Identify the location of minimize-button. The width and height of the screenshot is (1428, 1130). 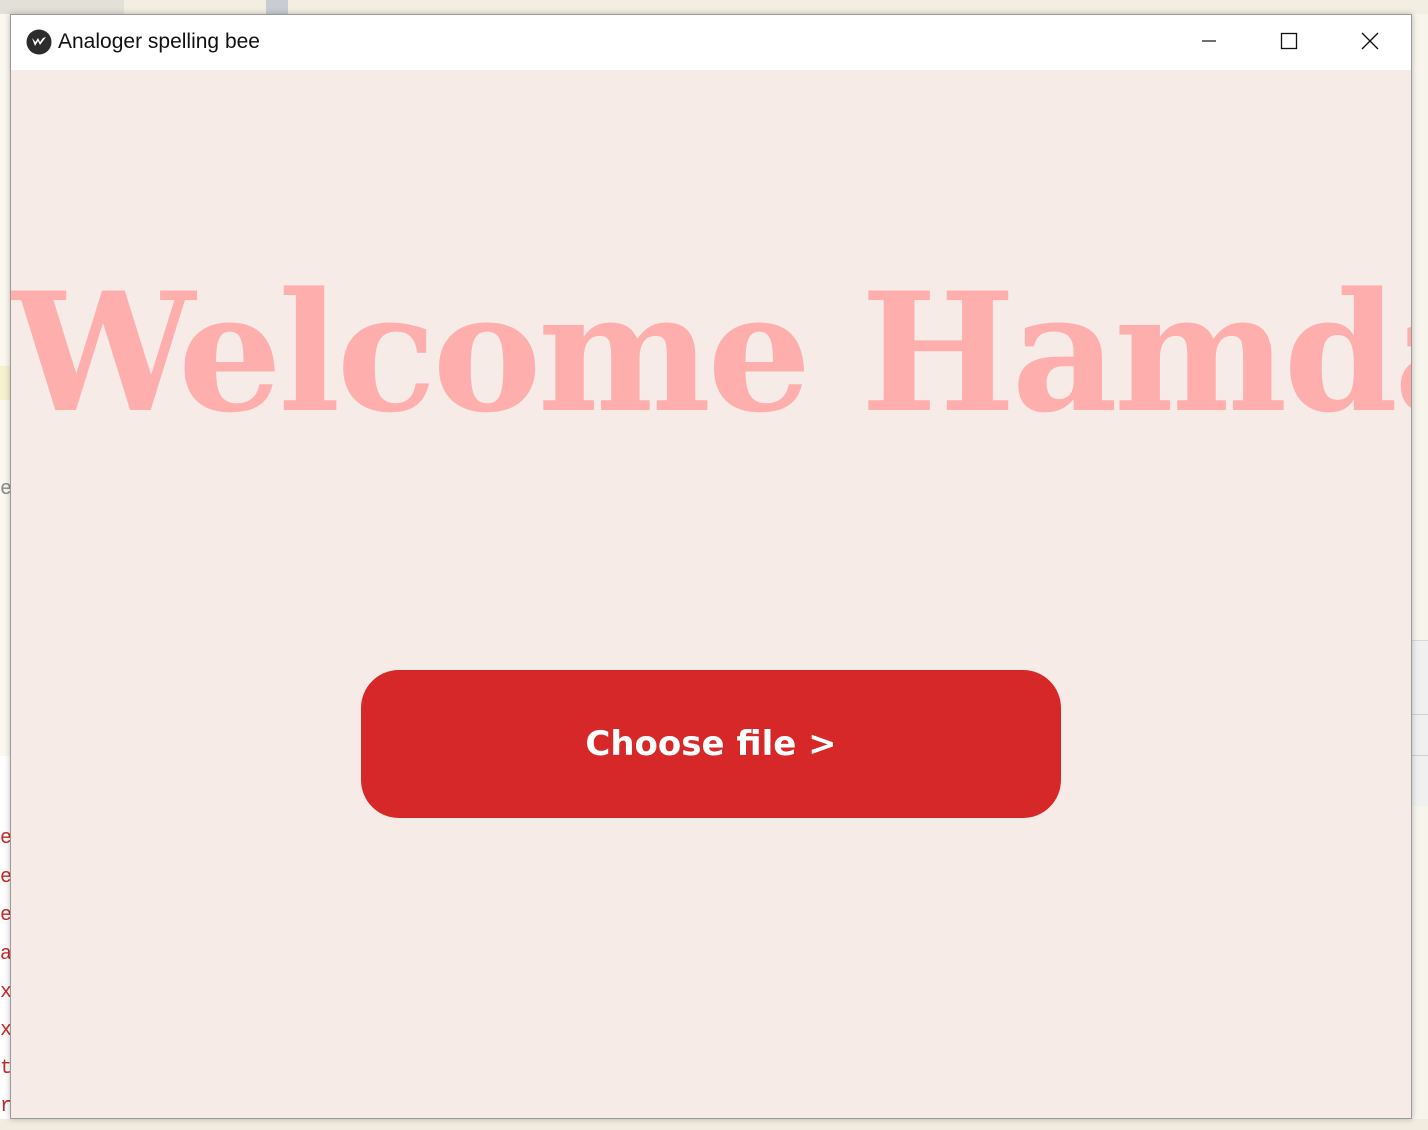
(1209, 42).